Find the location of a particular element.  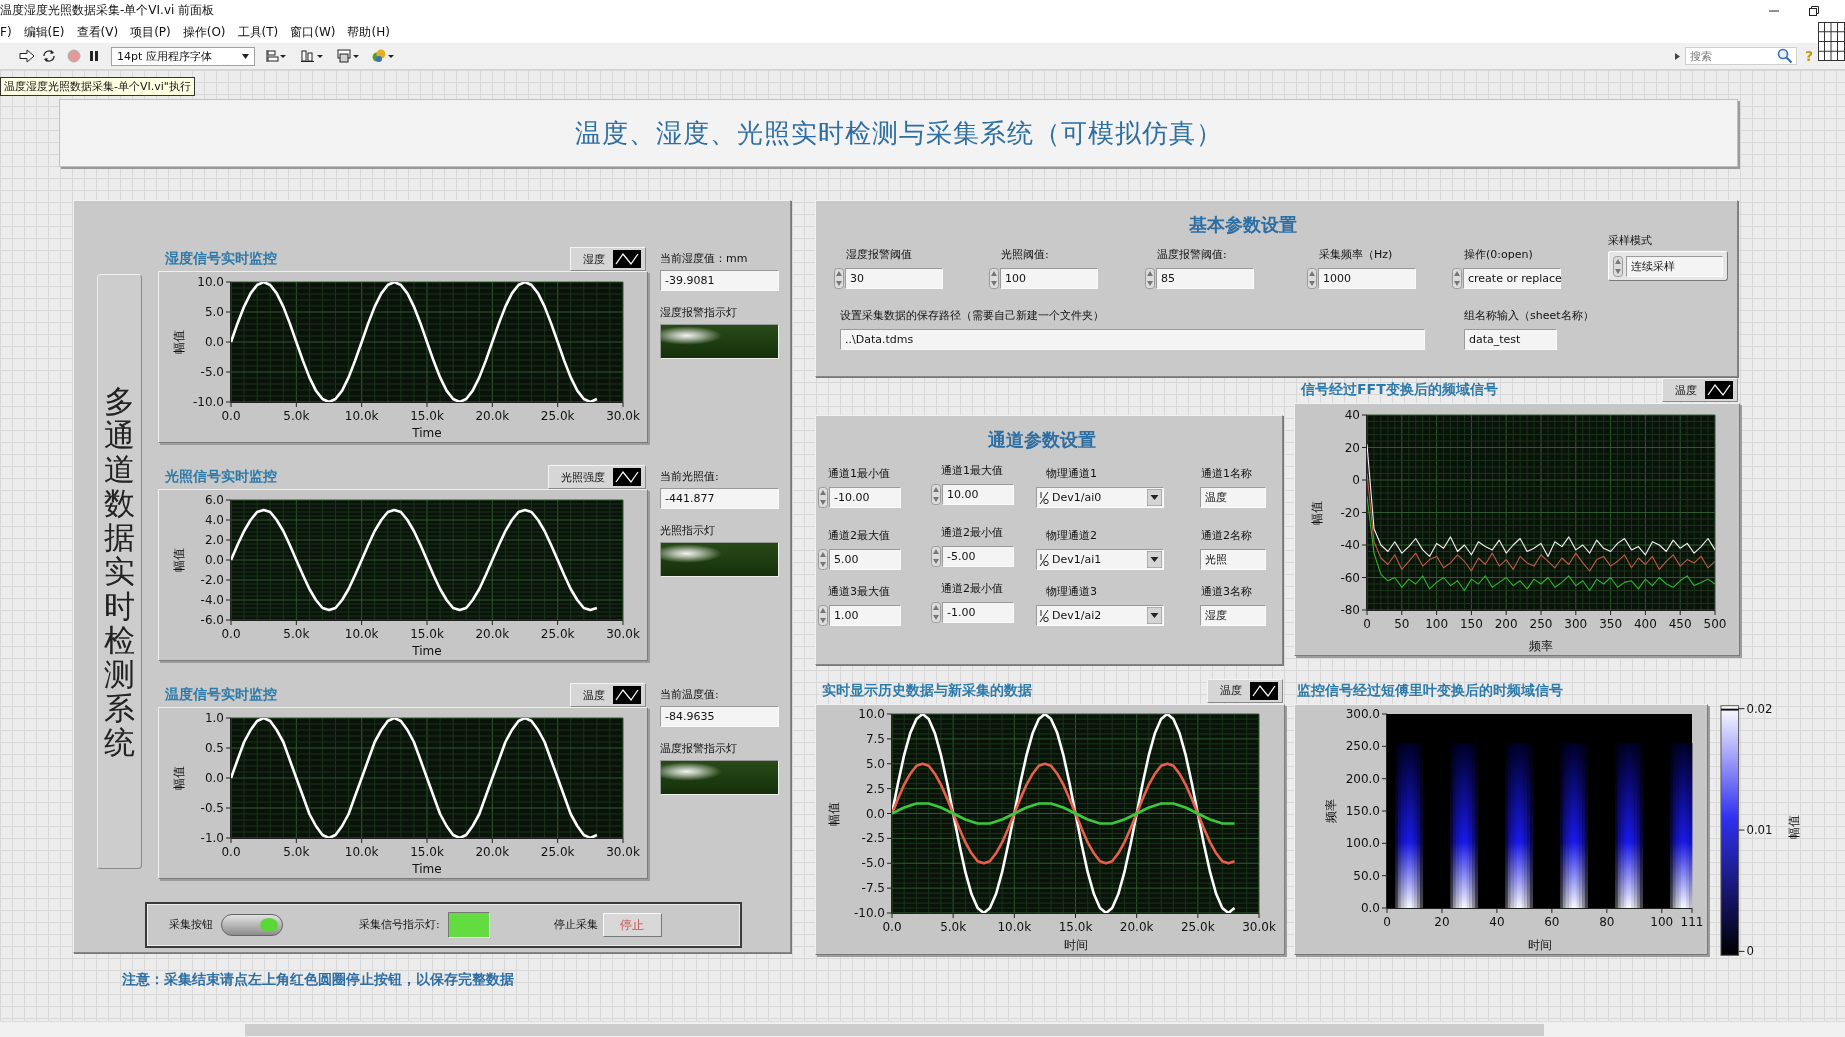

menu-item: 项目(P) is located at coordinates (150, 32).